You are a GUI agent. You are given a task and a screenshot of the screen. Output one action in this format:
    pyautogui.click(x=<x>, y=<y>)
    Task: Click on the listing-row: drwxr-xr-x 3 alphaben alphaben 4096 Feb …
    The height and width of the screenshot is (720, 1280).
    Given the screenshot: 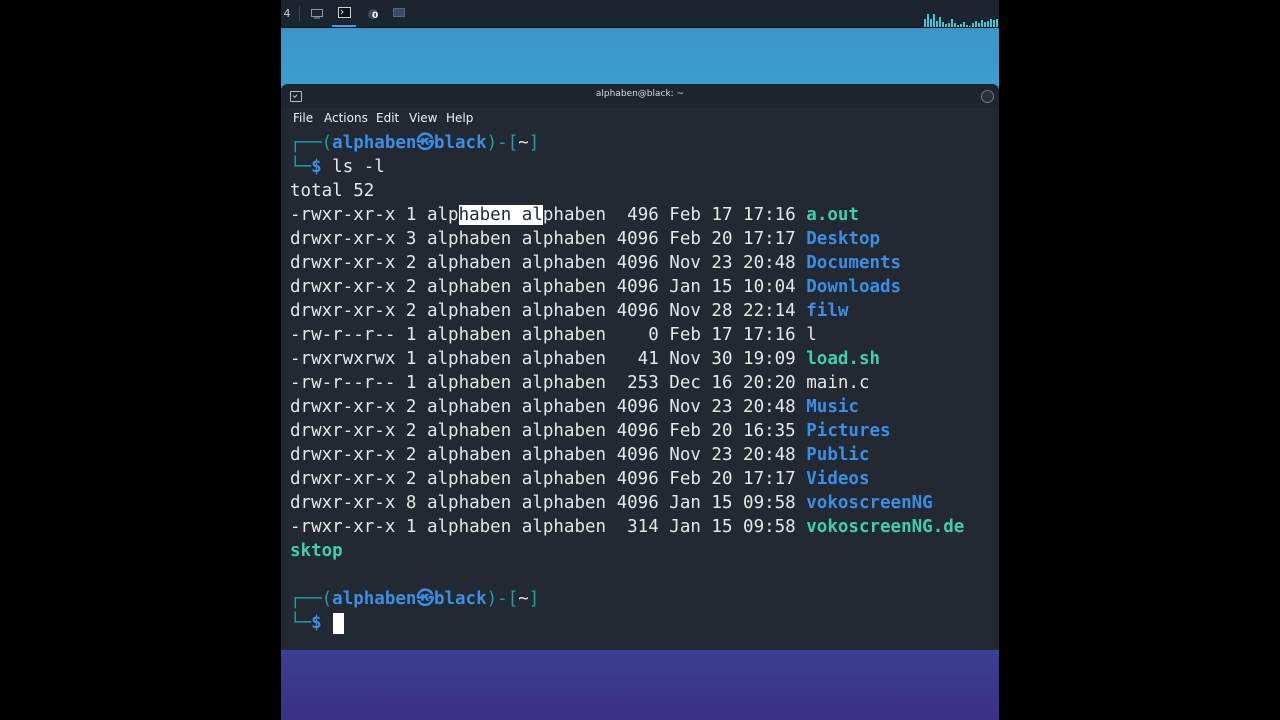 What is the action you would take?
    pyautogui.click(x=585, y=239)
    